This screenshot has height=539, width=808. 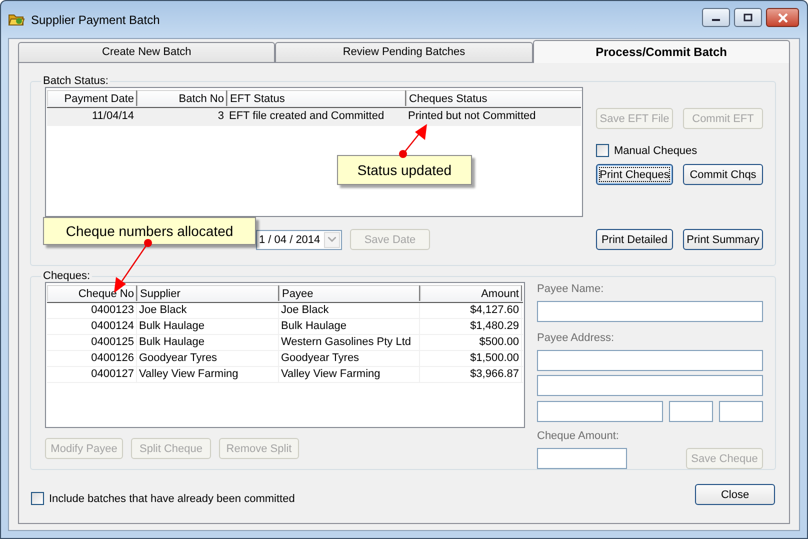 I want to click on print-button: Print Detailed, so click(x=634, y=239).